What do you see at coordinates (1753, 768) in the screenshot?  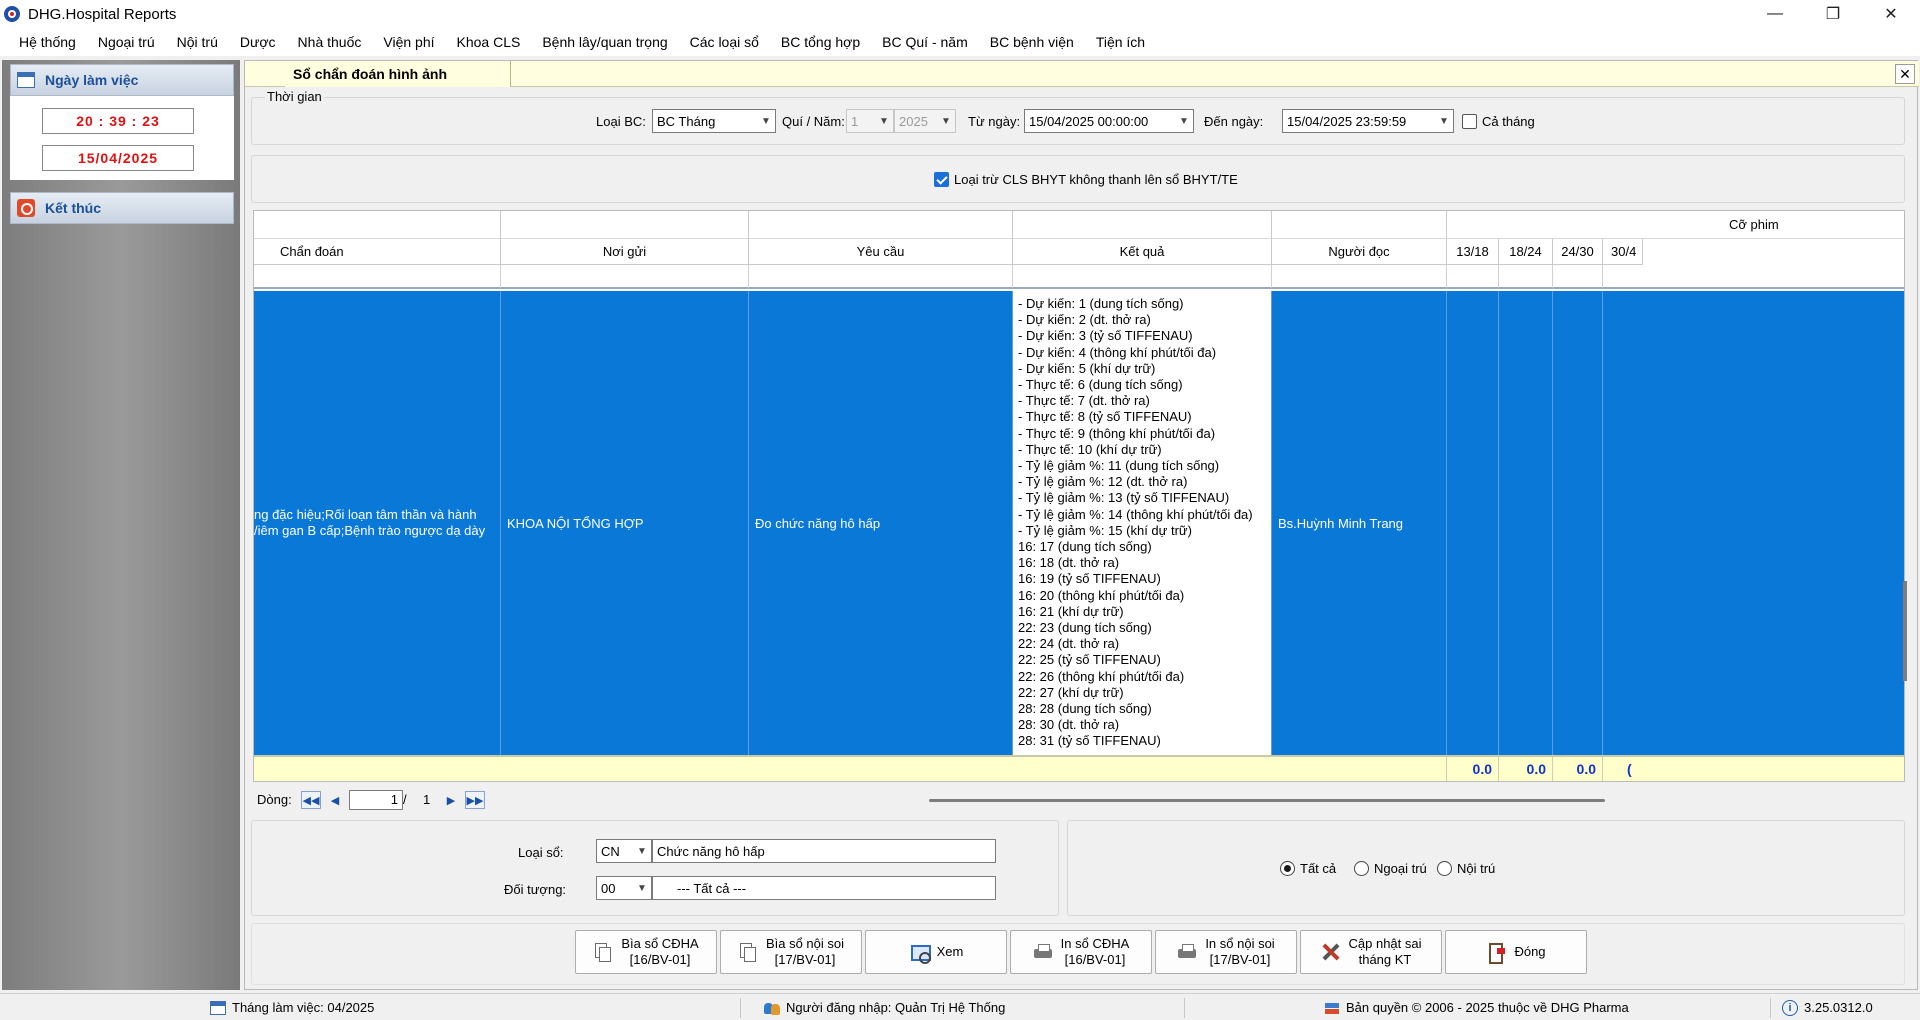 I see `total-30-4: (` at bounding box center [1753, 768].